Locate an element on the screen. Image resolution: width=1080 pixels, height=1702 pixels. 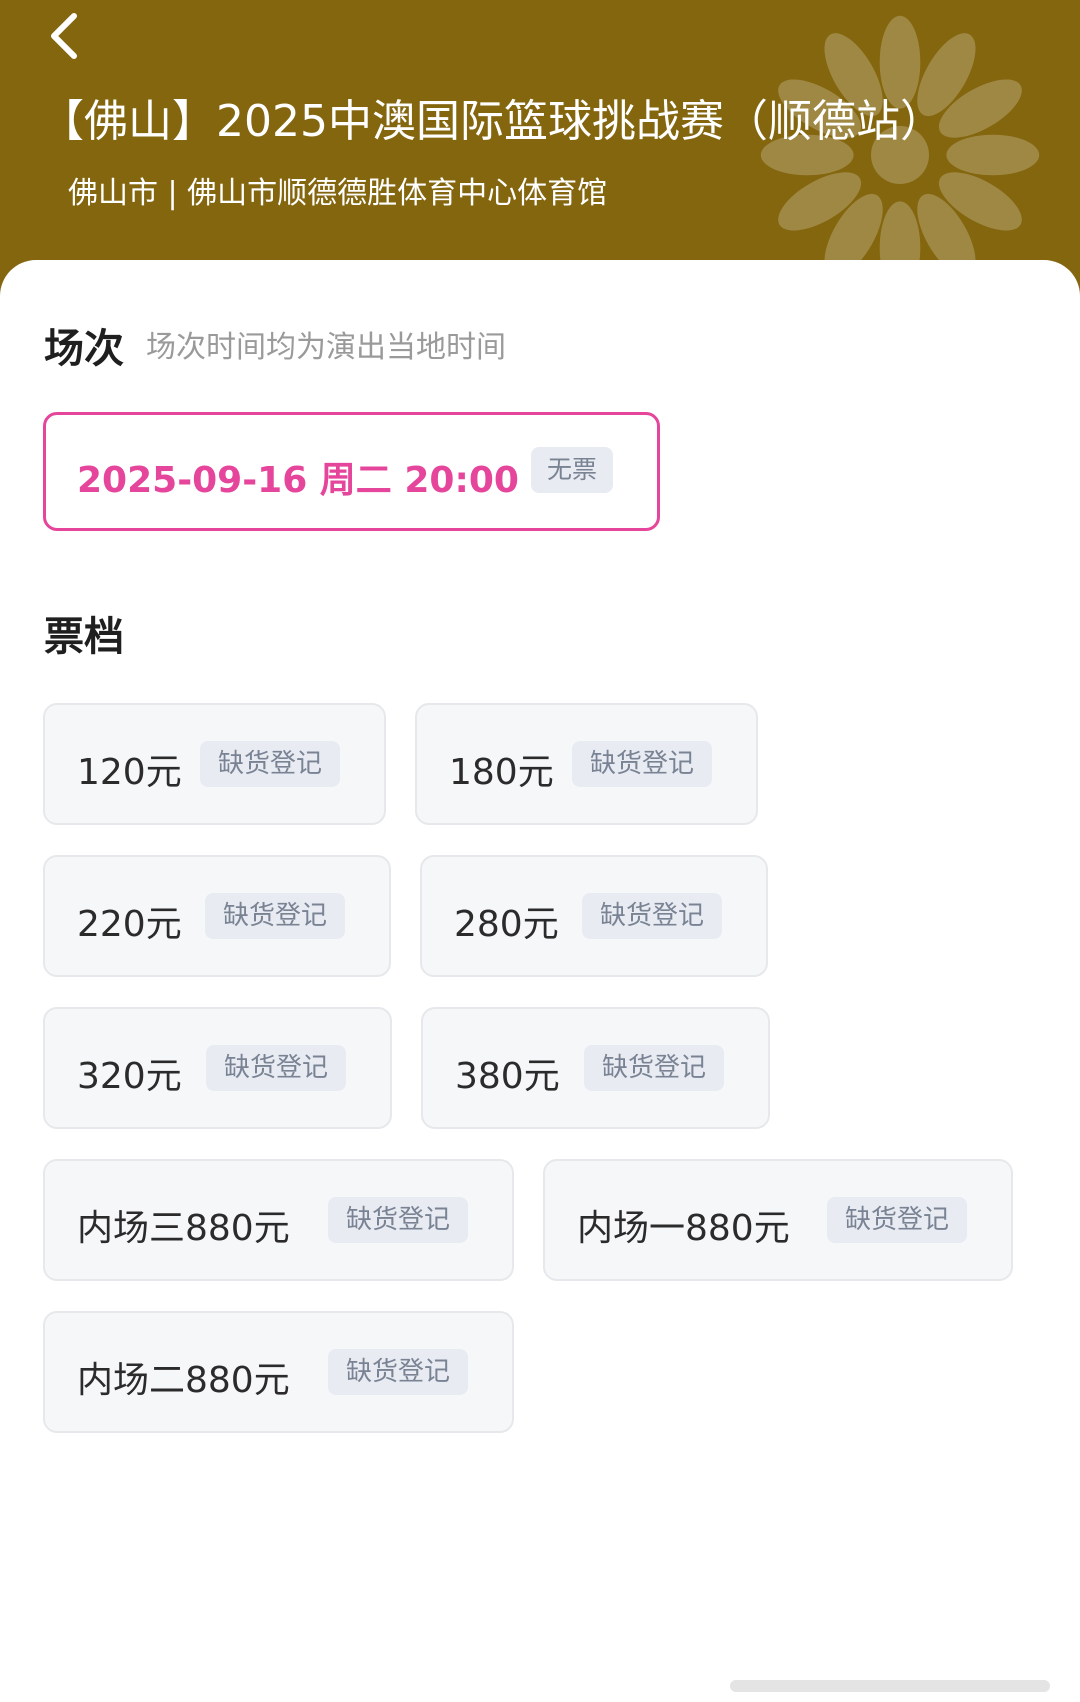
session-option: 2025-09-16 周二 20:00 无票 is located at coordinates (351, 471).